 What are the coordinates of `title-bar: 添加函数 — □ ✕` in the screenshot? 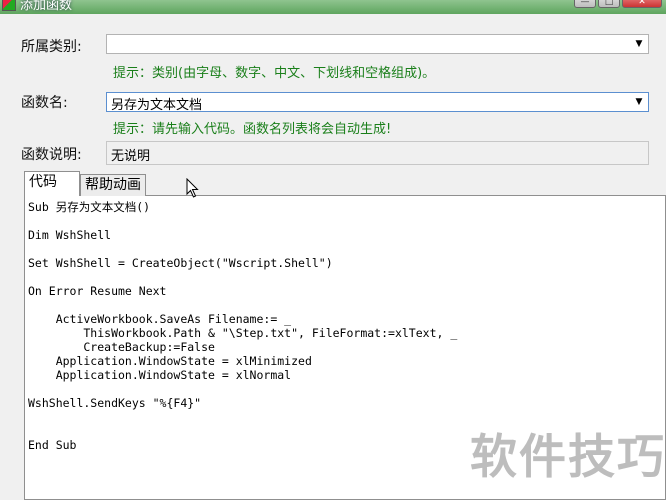 It's located at (333, 7).